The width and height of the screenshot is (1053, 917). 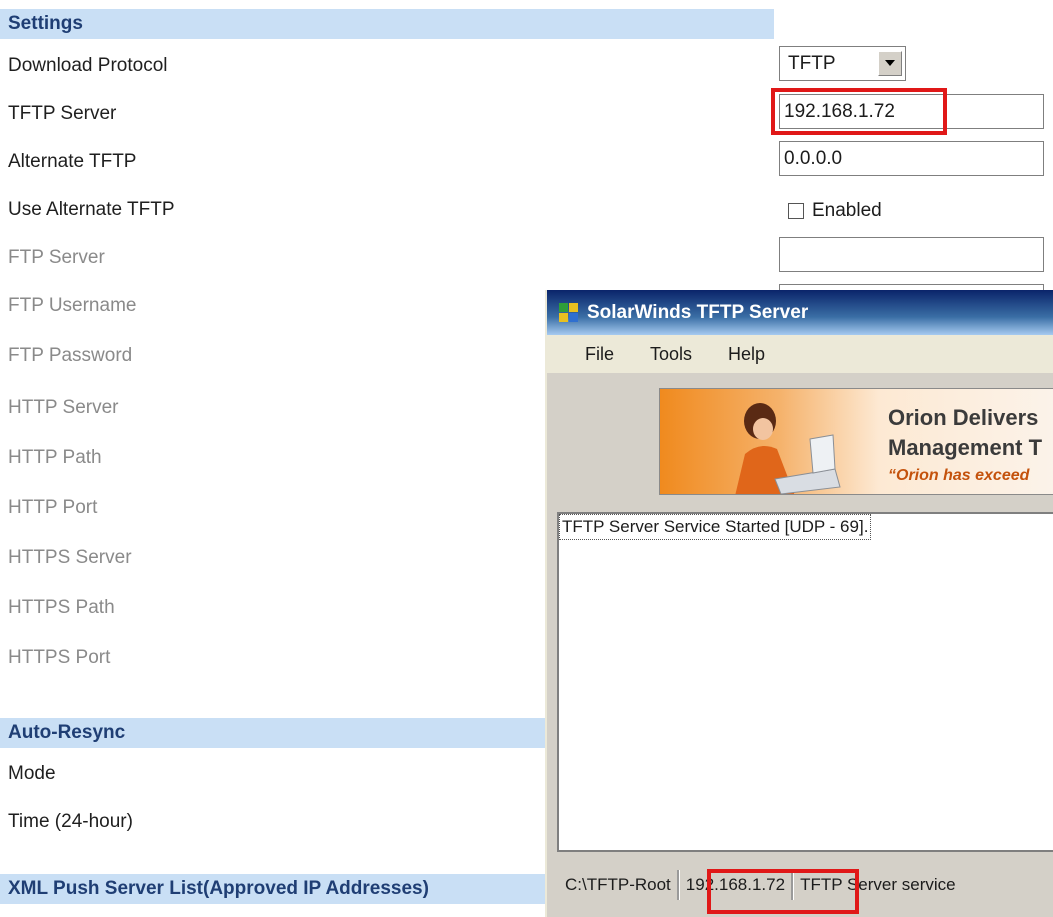 What do you see at coordinates (56, 257) in the screenshot?
I see `label-ftp-server: FTP Server` at bounding box center [56, 257].